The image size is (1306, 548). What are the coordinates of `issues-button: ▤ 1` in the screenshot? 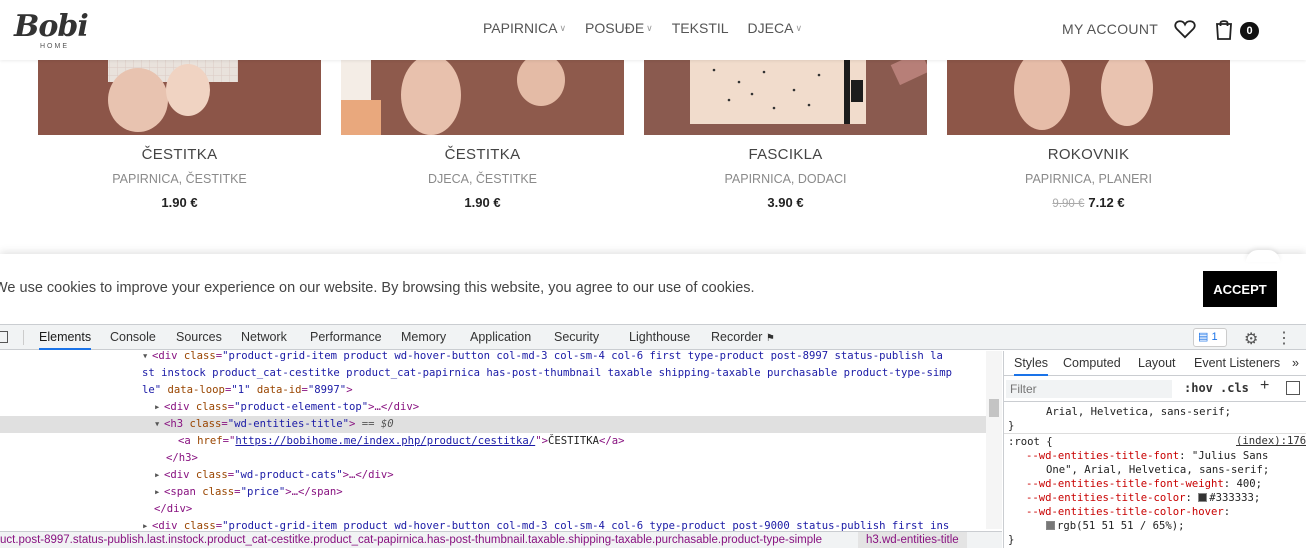 It's located at (1210, 337).